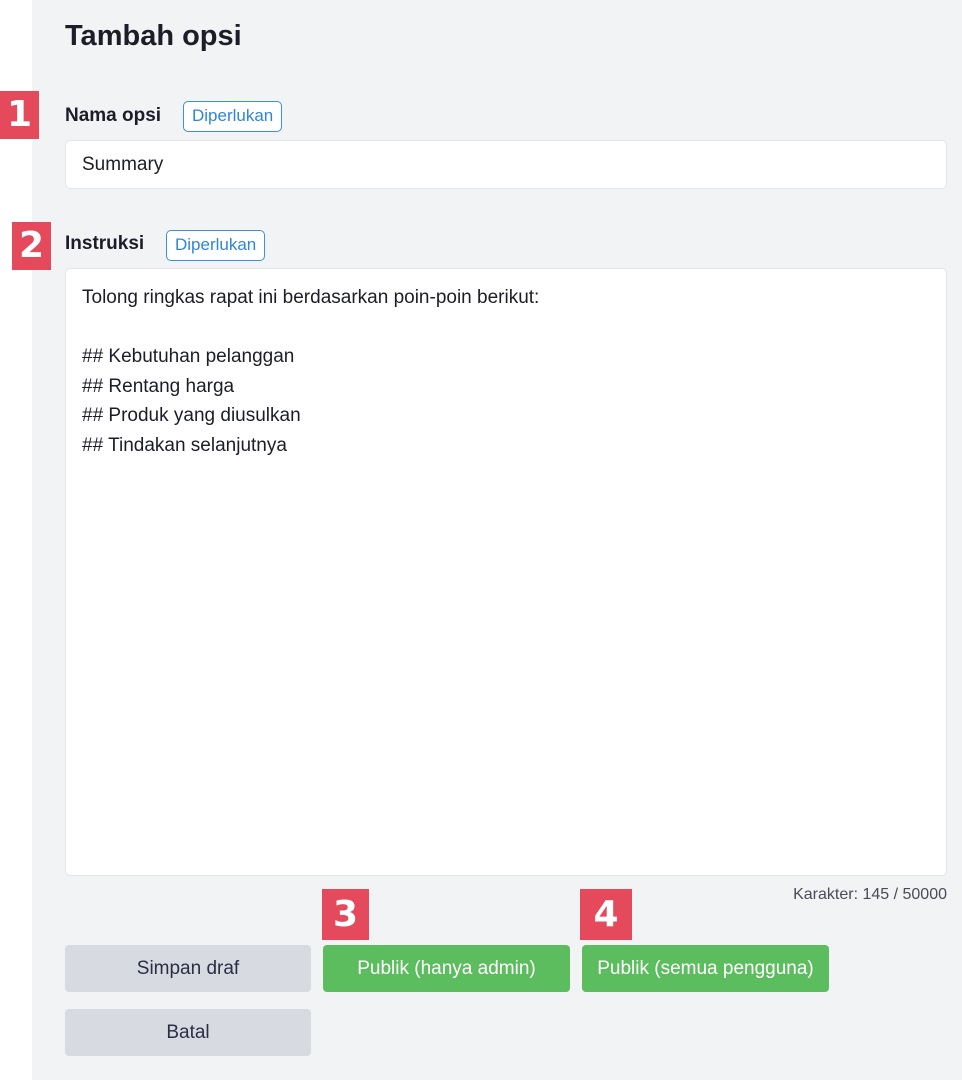  I want to click on step-marker-2: 2, so click(31, 246).